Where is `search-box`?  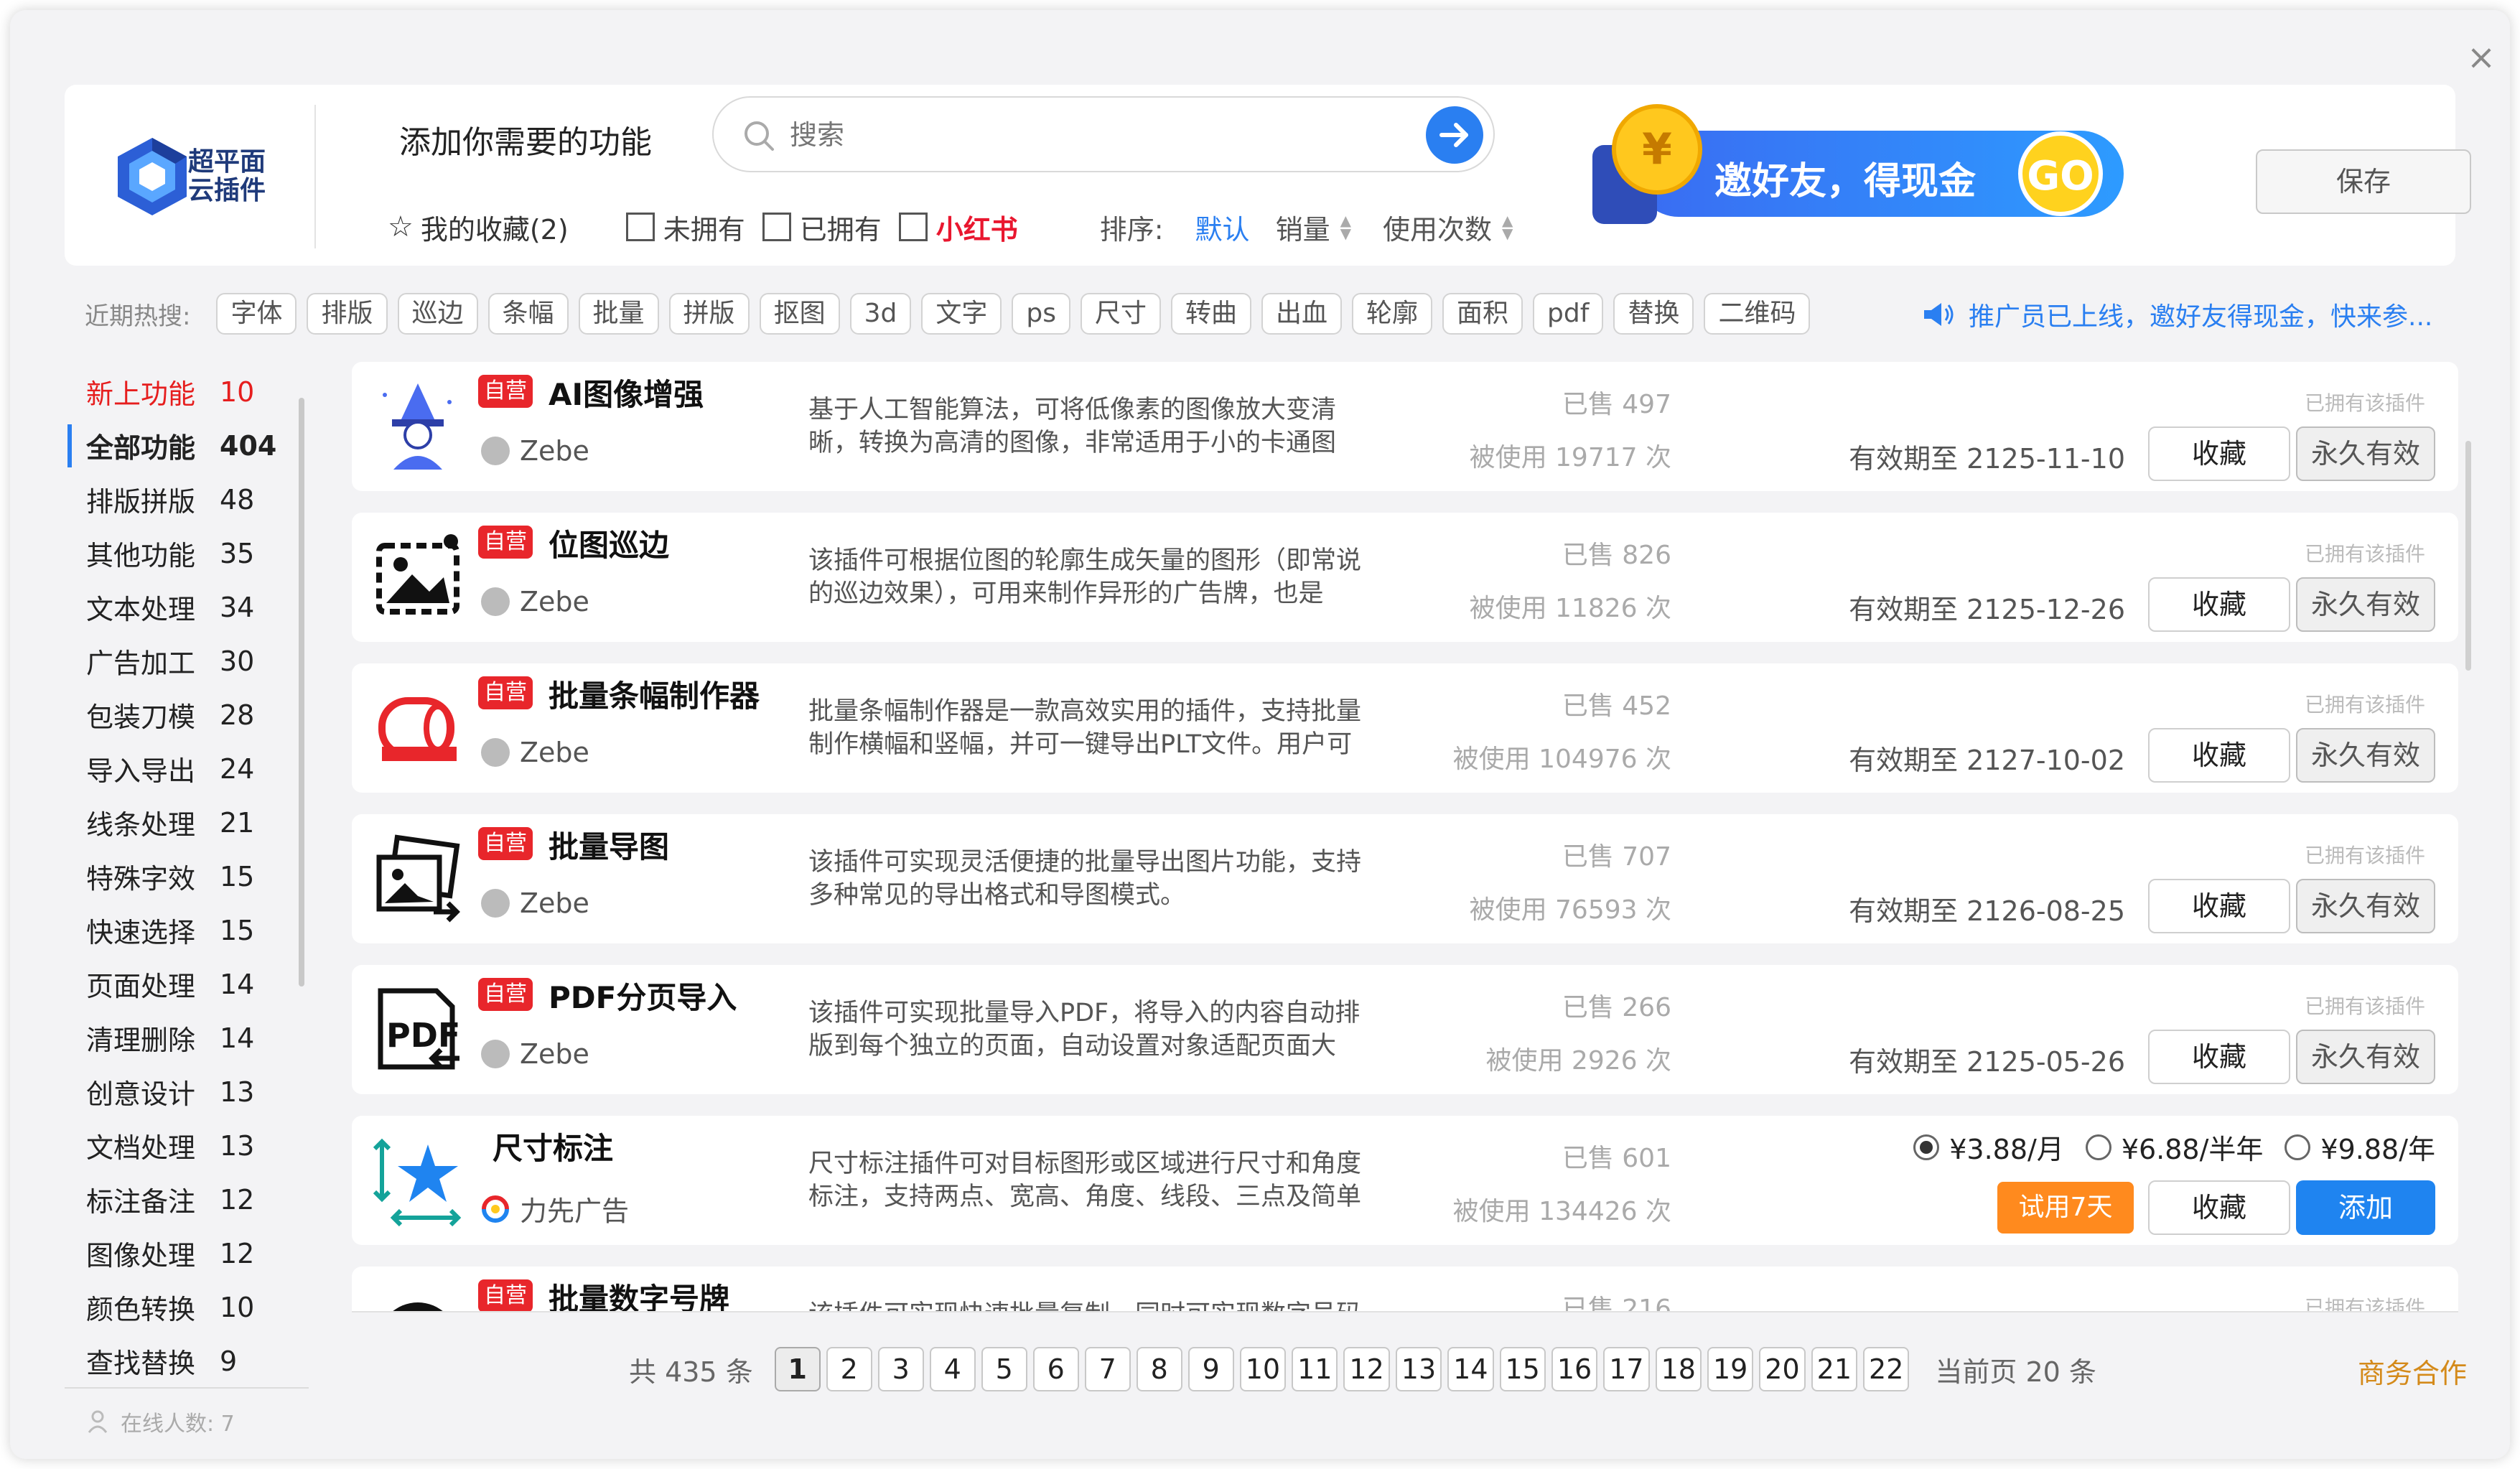 search-box is located at coordinates (1103, 134).